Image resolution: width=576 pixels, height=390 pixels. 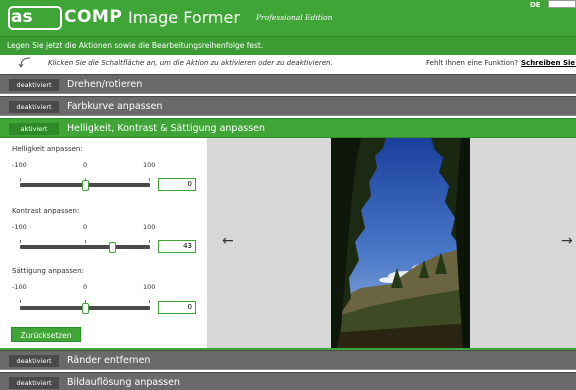 What do you see at coordinates (177, 307) in the screenshot?
I see `saturation-value-input: 0` at bounding box center [177, 307].